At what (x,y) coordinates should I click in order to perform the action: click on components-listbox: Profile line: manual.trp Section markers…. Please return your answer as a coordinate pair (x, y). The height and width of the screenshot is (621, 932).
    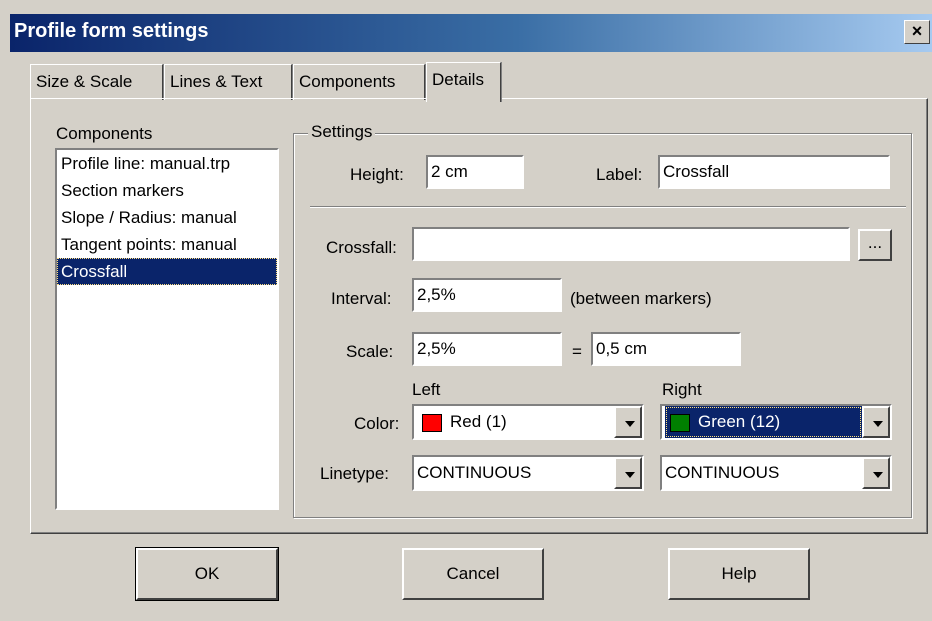
    Looking at the image, I should click on (167, 329).